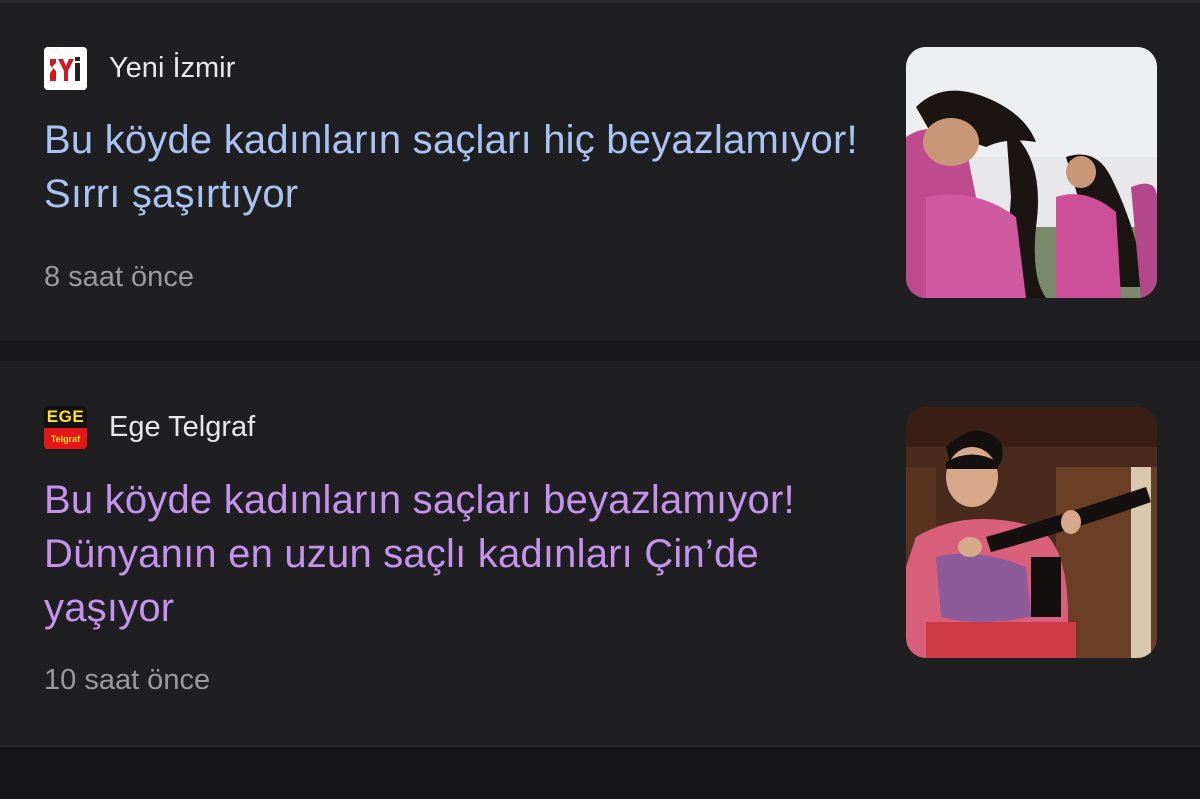  Describe the element at coordinates (65, 68) in the screenshot. I see `yeni-izmir-logo-icon` at that location.